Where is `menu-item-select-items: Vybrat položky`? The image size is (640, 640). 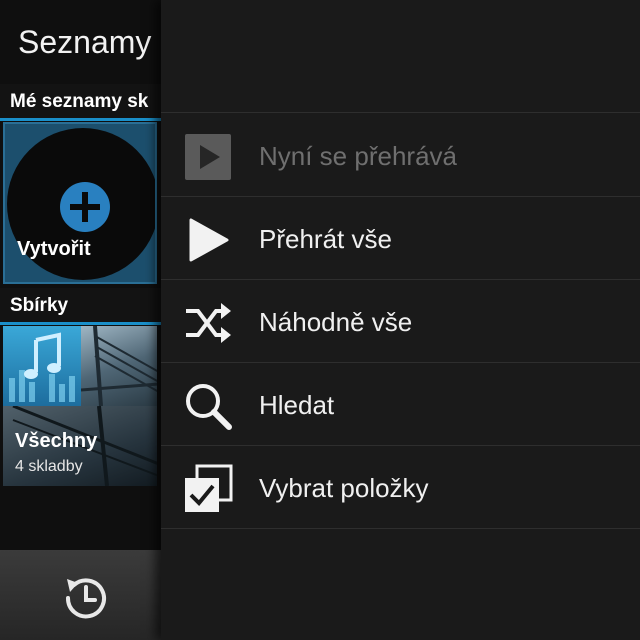 menu-item-select-items: Vybrat položky is located at coordinates (400, 488).